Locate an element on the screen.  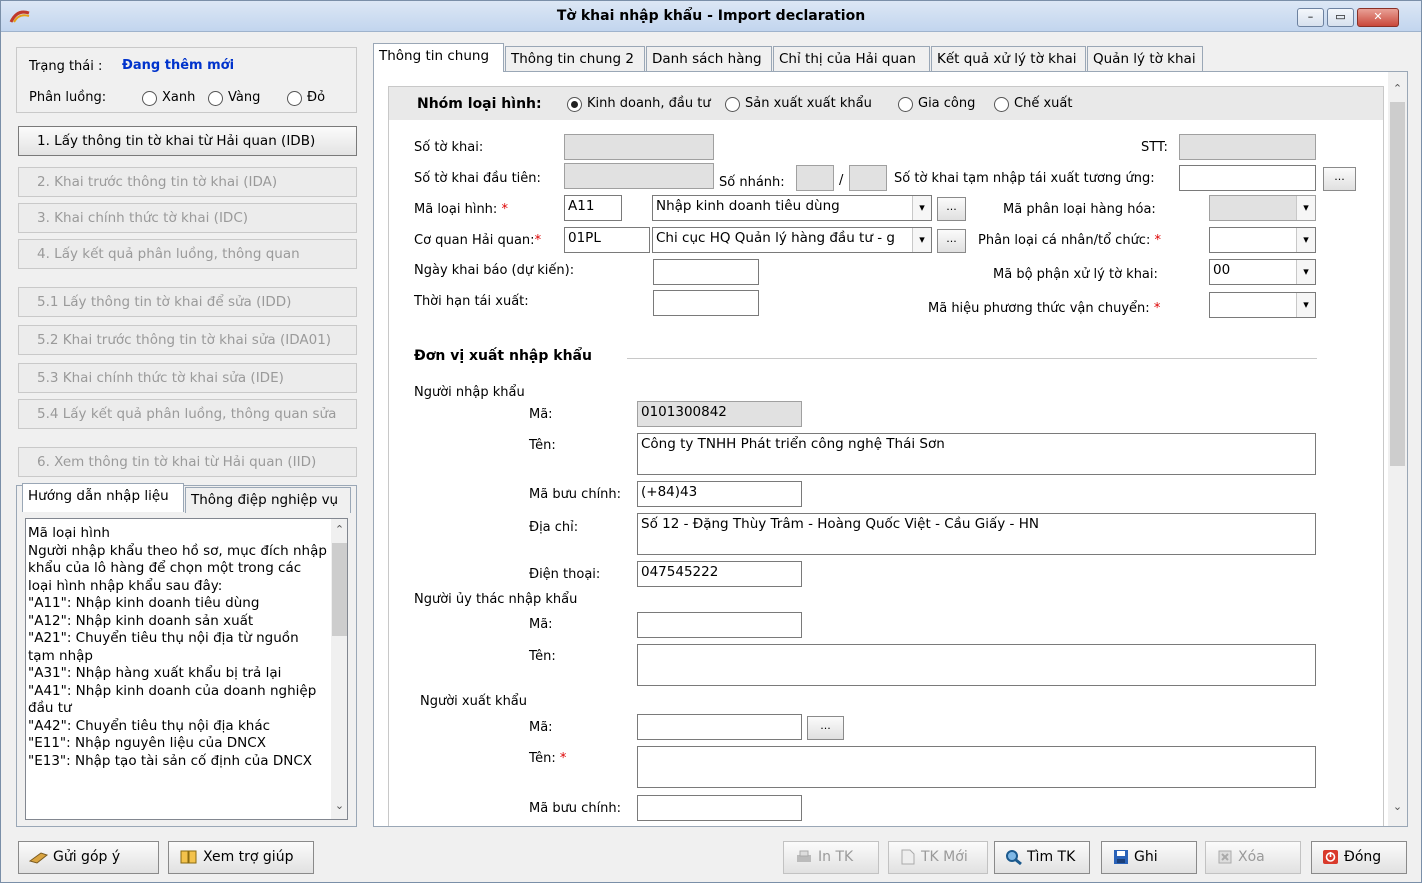
channel-red-radio is located at coordinates (294, 98).